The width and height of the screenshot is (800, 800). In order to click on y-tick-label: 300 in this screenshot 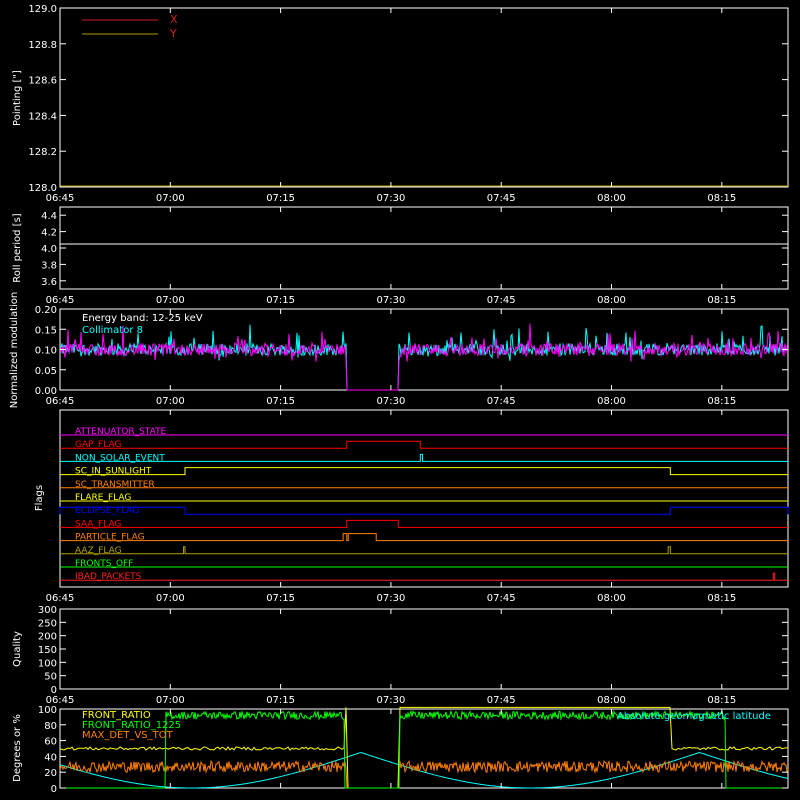, I will do `click(47, 610)`.